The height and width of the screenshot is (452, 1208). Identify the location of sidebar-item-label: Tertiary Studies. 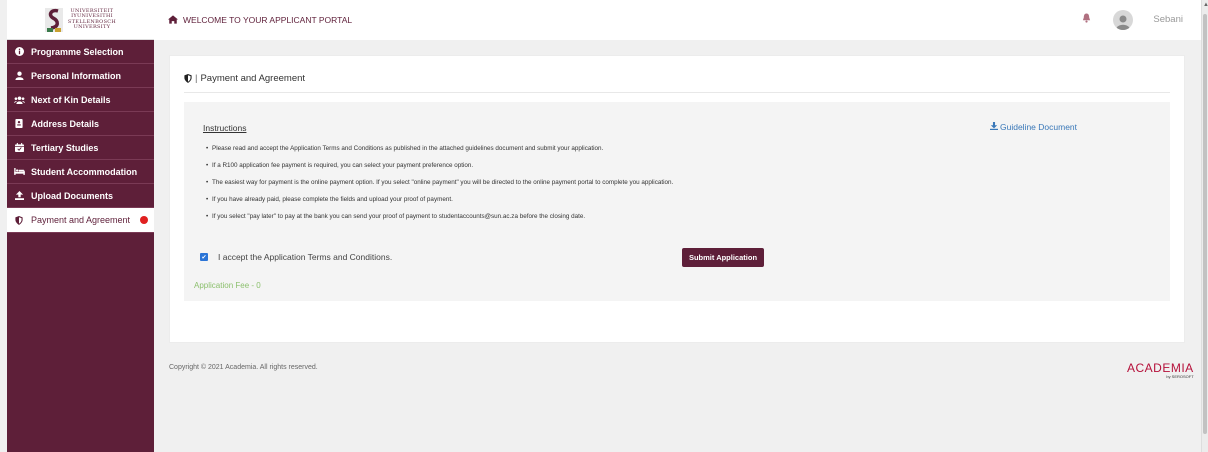
(65, 147).